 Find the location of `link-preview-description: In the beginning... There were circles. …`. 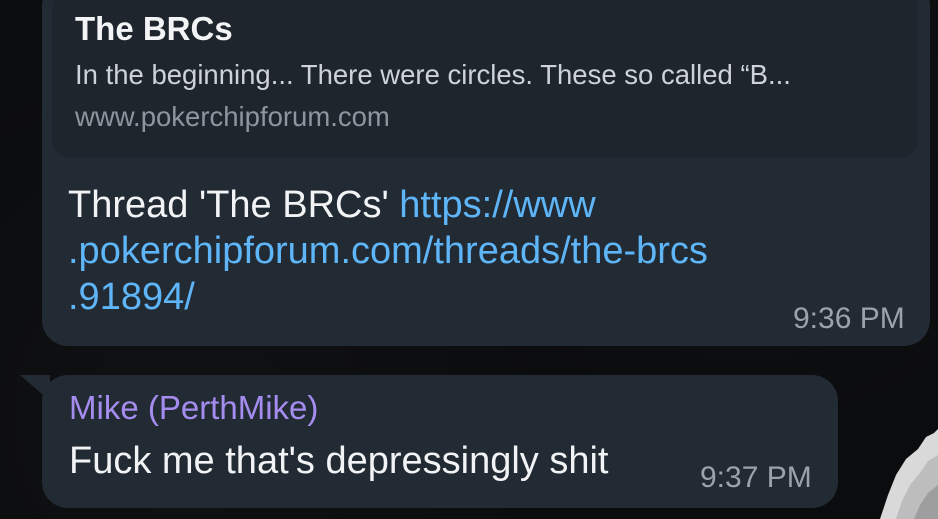

link-preview-description: In the beginning... There were circles. … is located at coordinates (433, 74).